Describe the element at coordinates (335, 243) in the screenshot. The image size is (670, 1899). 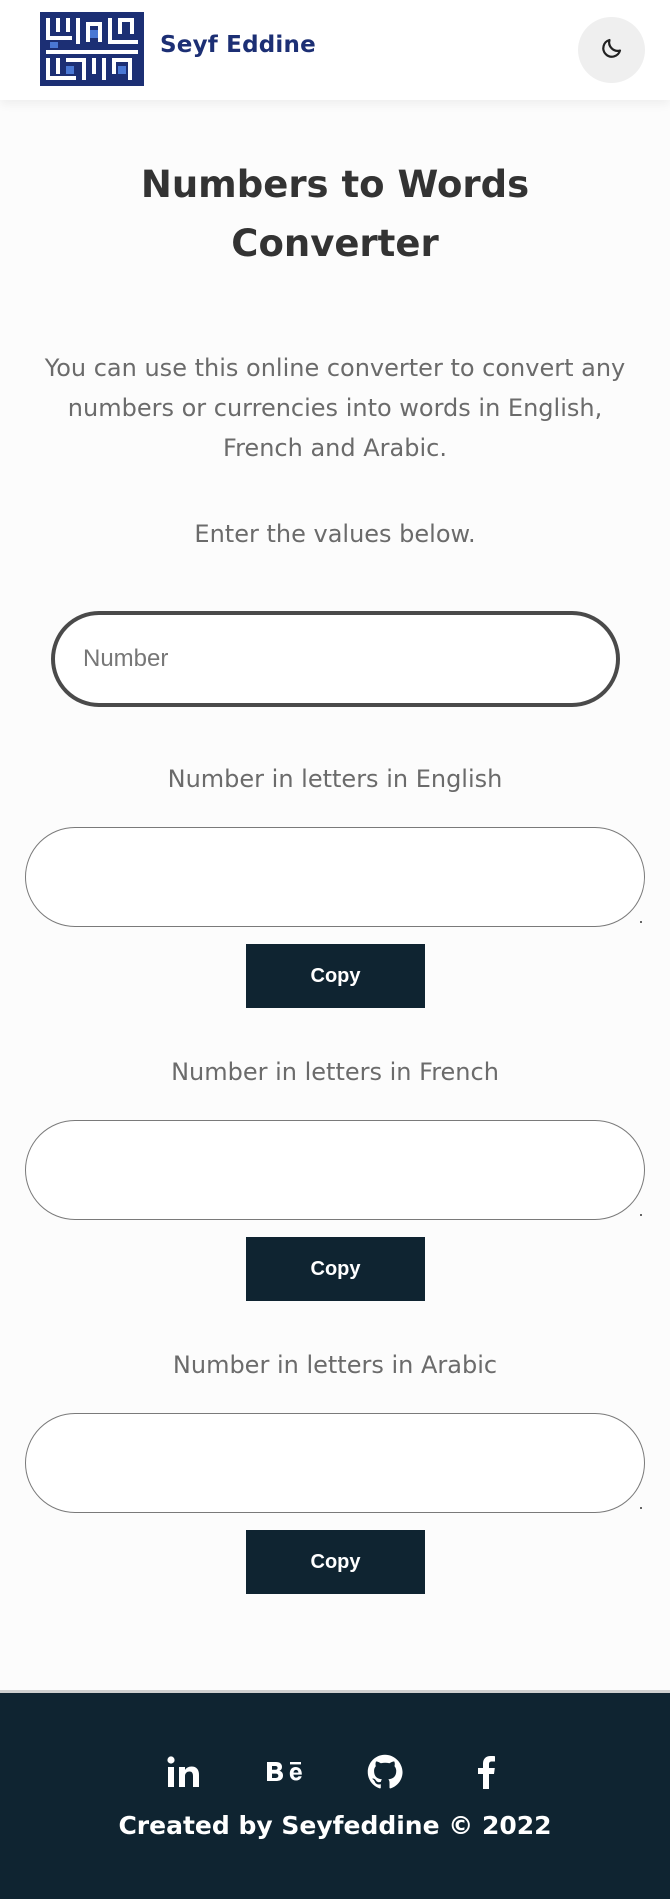
I see `page-title-line-2: Converter` at that location.